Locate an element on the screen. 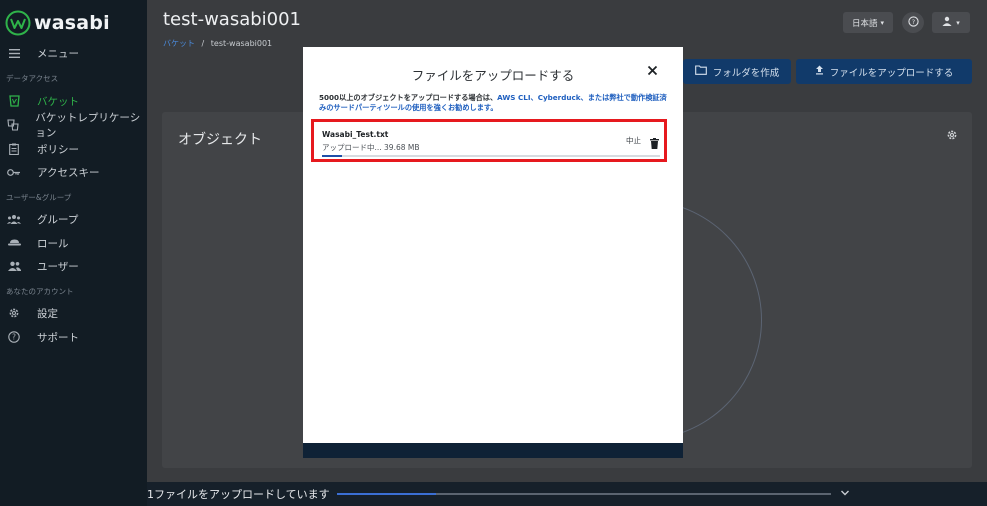 This screenshot has width=987, height=506. user-icon is located at coordinates (947, 22).